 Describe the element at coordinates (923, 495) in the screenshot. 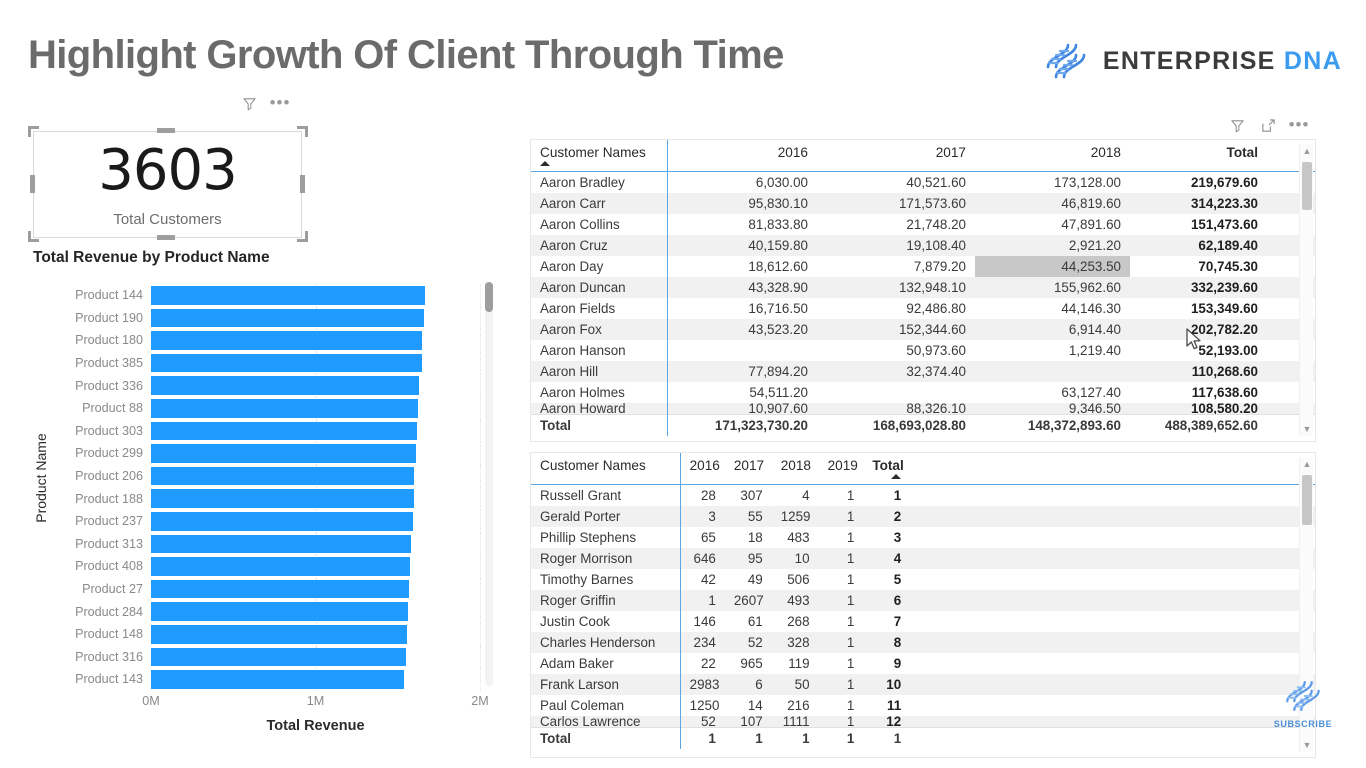

I see `matrix-row: Russell Grant 28 307 4 1 1` at that location.